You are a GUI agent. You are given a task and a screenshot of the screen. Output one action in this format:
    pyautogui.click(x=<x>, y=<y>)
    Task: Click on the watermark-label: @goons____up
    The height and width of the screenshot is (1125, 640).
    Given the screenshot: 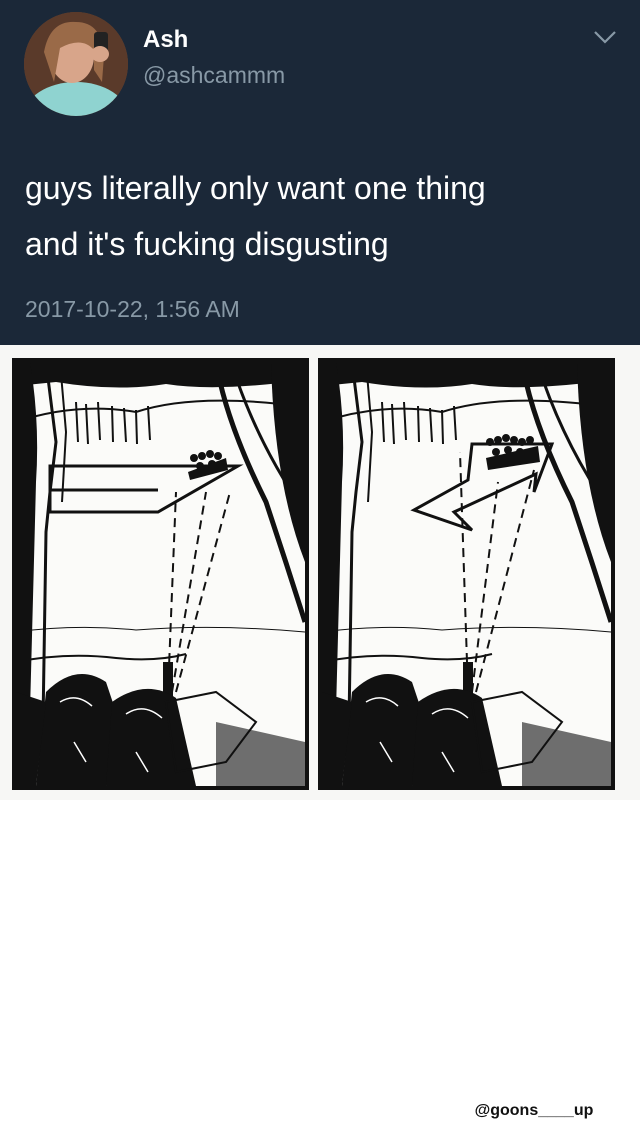 What is the action you would take?
    pyautogui.click(x=534, y=1111)
    